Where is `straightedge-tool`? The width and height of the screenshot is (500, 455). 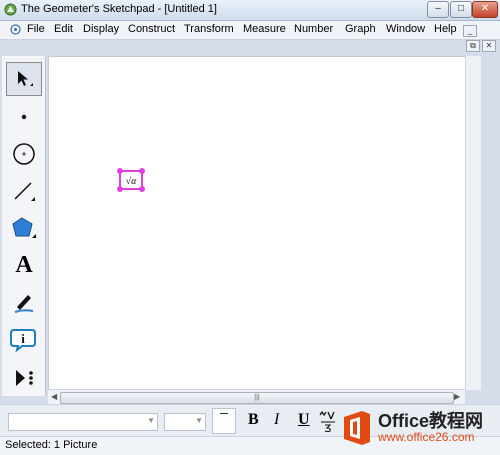
straightedge-tool is located at coordinates (24, 191).